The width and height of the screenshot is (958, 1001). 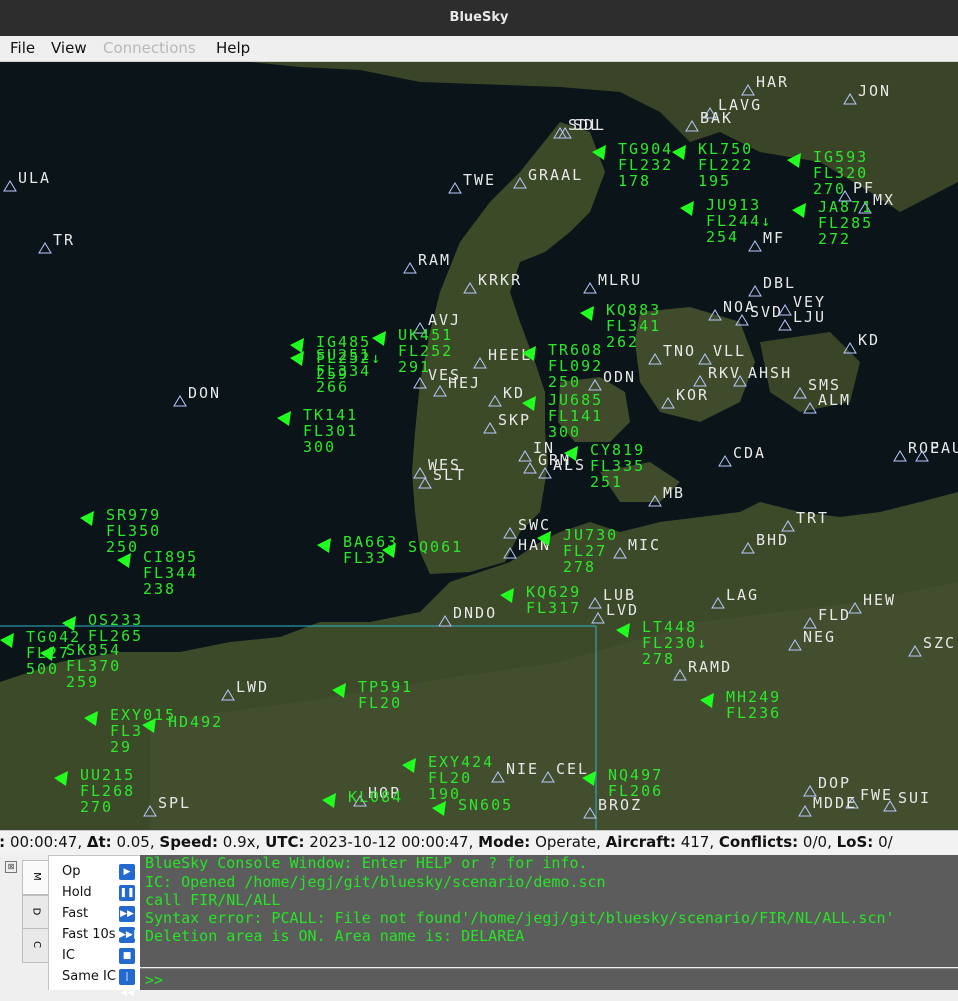 What do you see at coordinates (815, 842) in the screenshot?
I see `status-conflicts: 0/0` at bounding box center [815, 842].